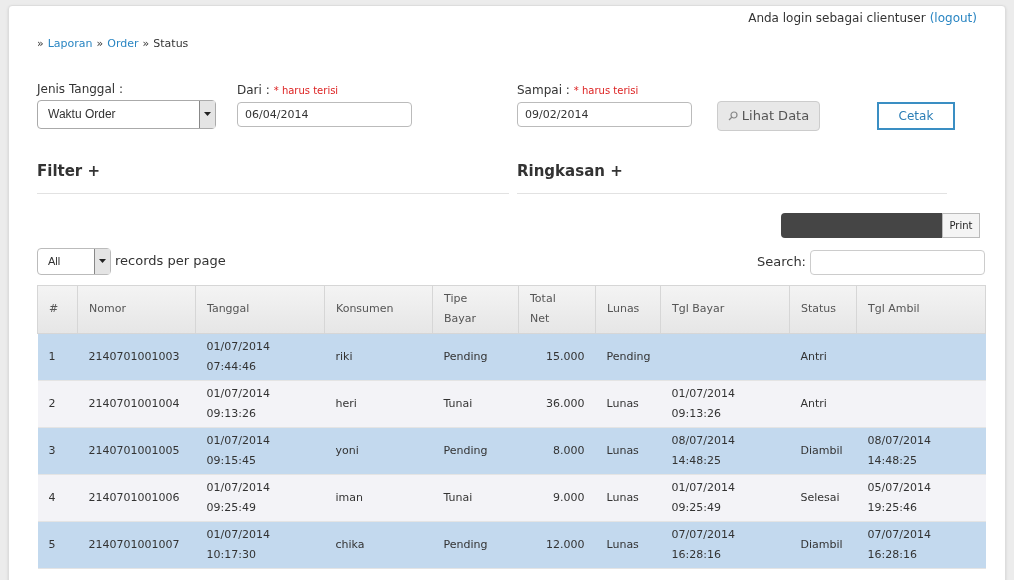 This screenshot has width=1014, height=580. Describe the element at coordinates (134, 450) in the screenshot. I see `table-cell-text: 2140701001005` at that location.